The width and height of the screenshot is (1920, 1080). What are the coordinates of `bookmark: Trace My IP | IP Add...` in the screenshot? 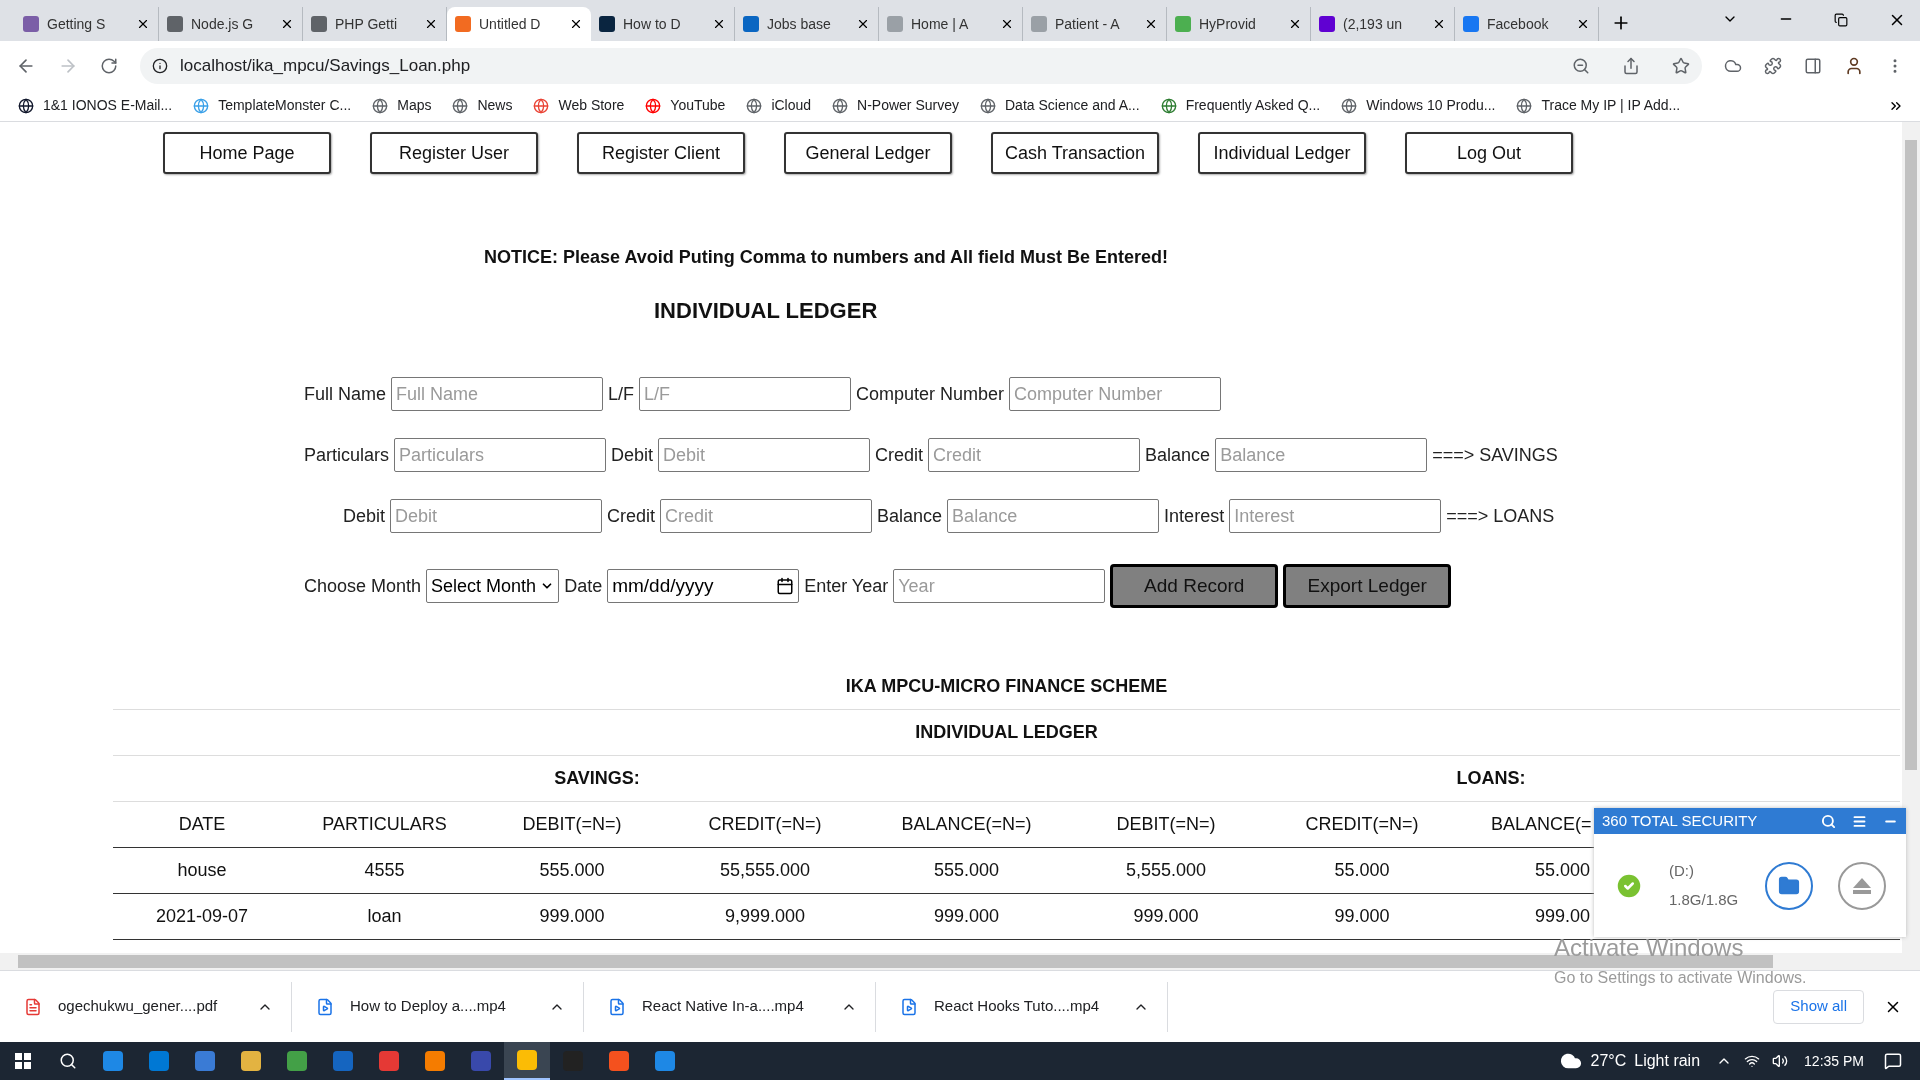 It's located at (1598, 105).